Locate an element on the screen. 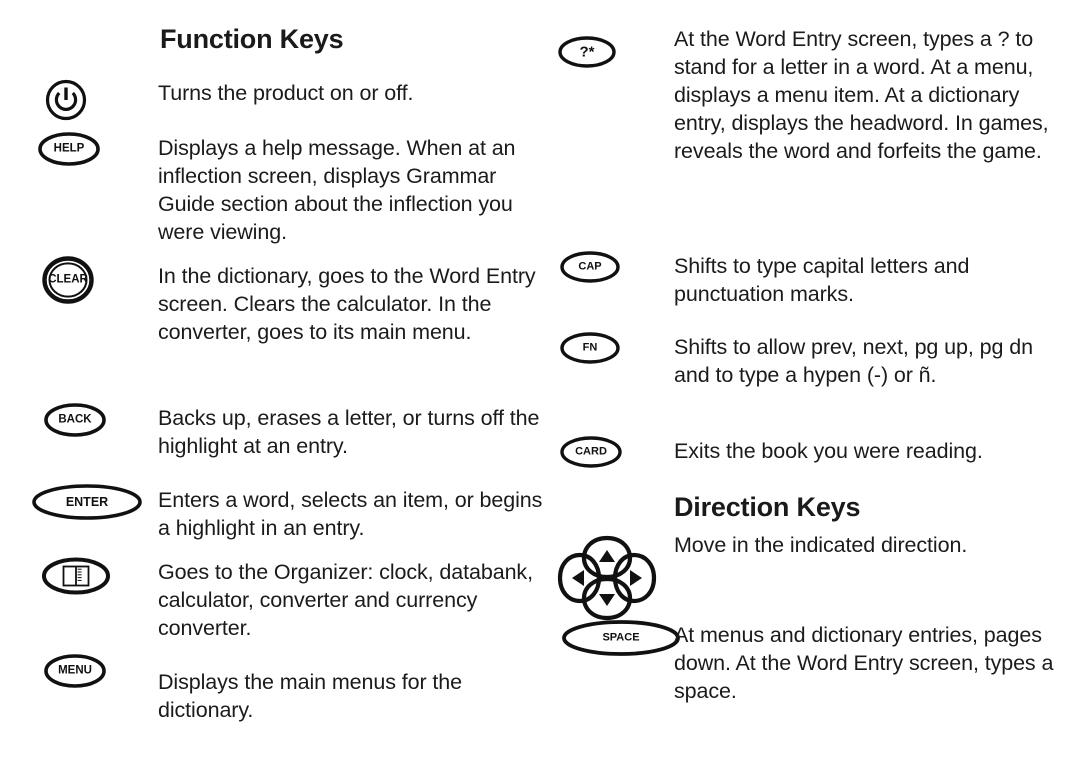 The height and width of the screenshot is (771, 1080). fn-key: FN is located at coordinates (590, 348).